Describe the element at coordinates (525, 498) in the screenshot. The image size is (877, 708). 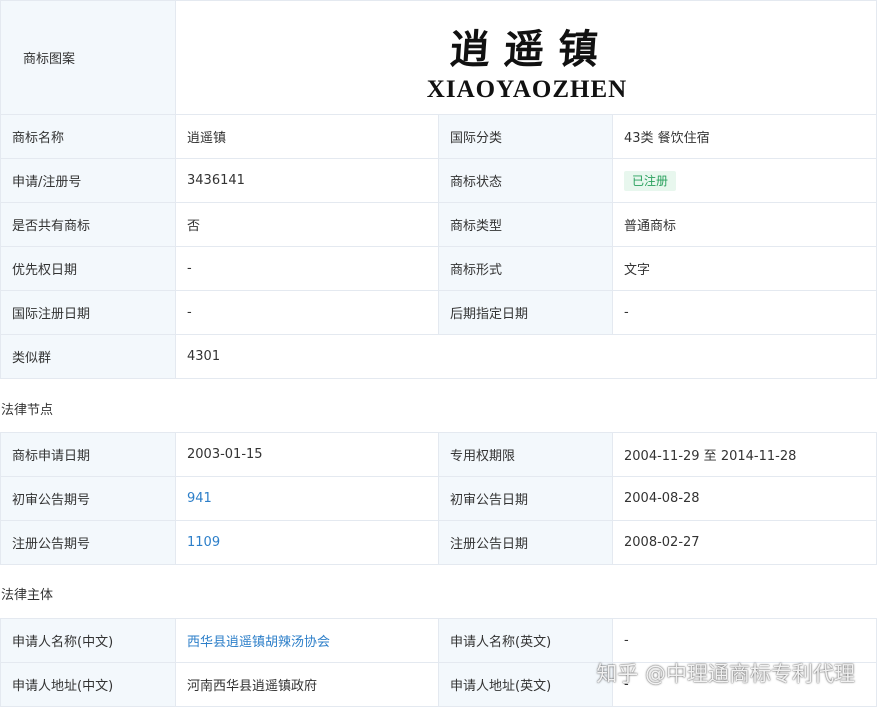
I see `field-label: 初审公告日期` at that location.